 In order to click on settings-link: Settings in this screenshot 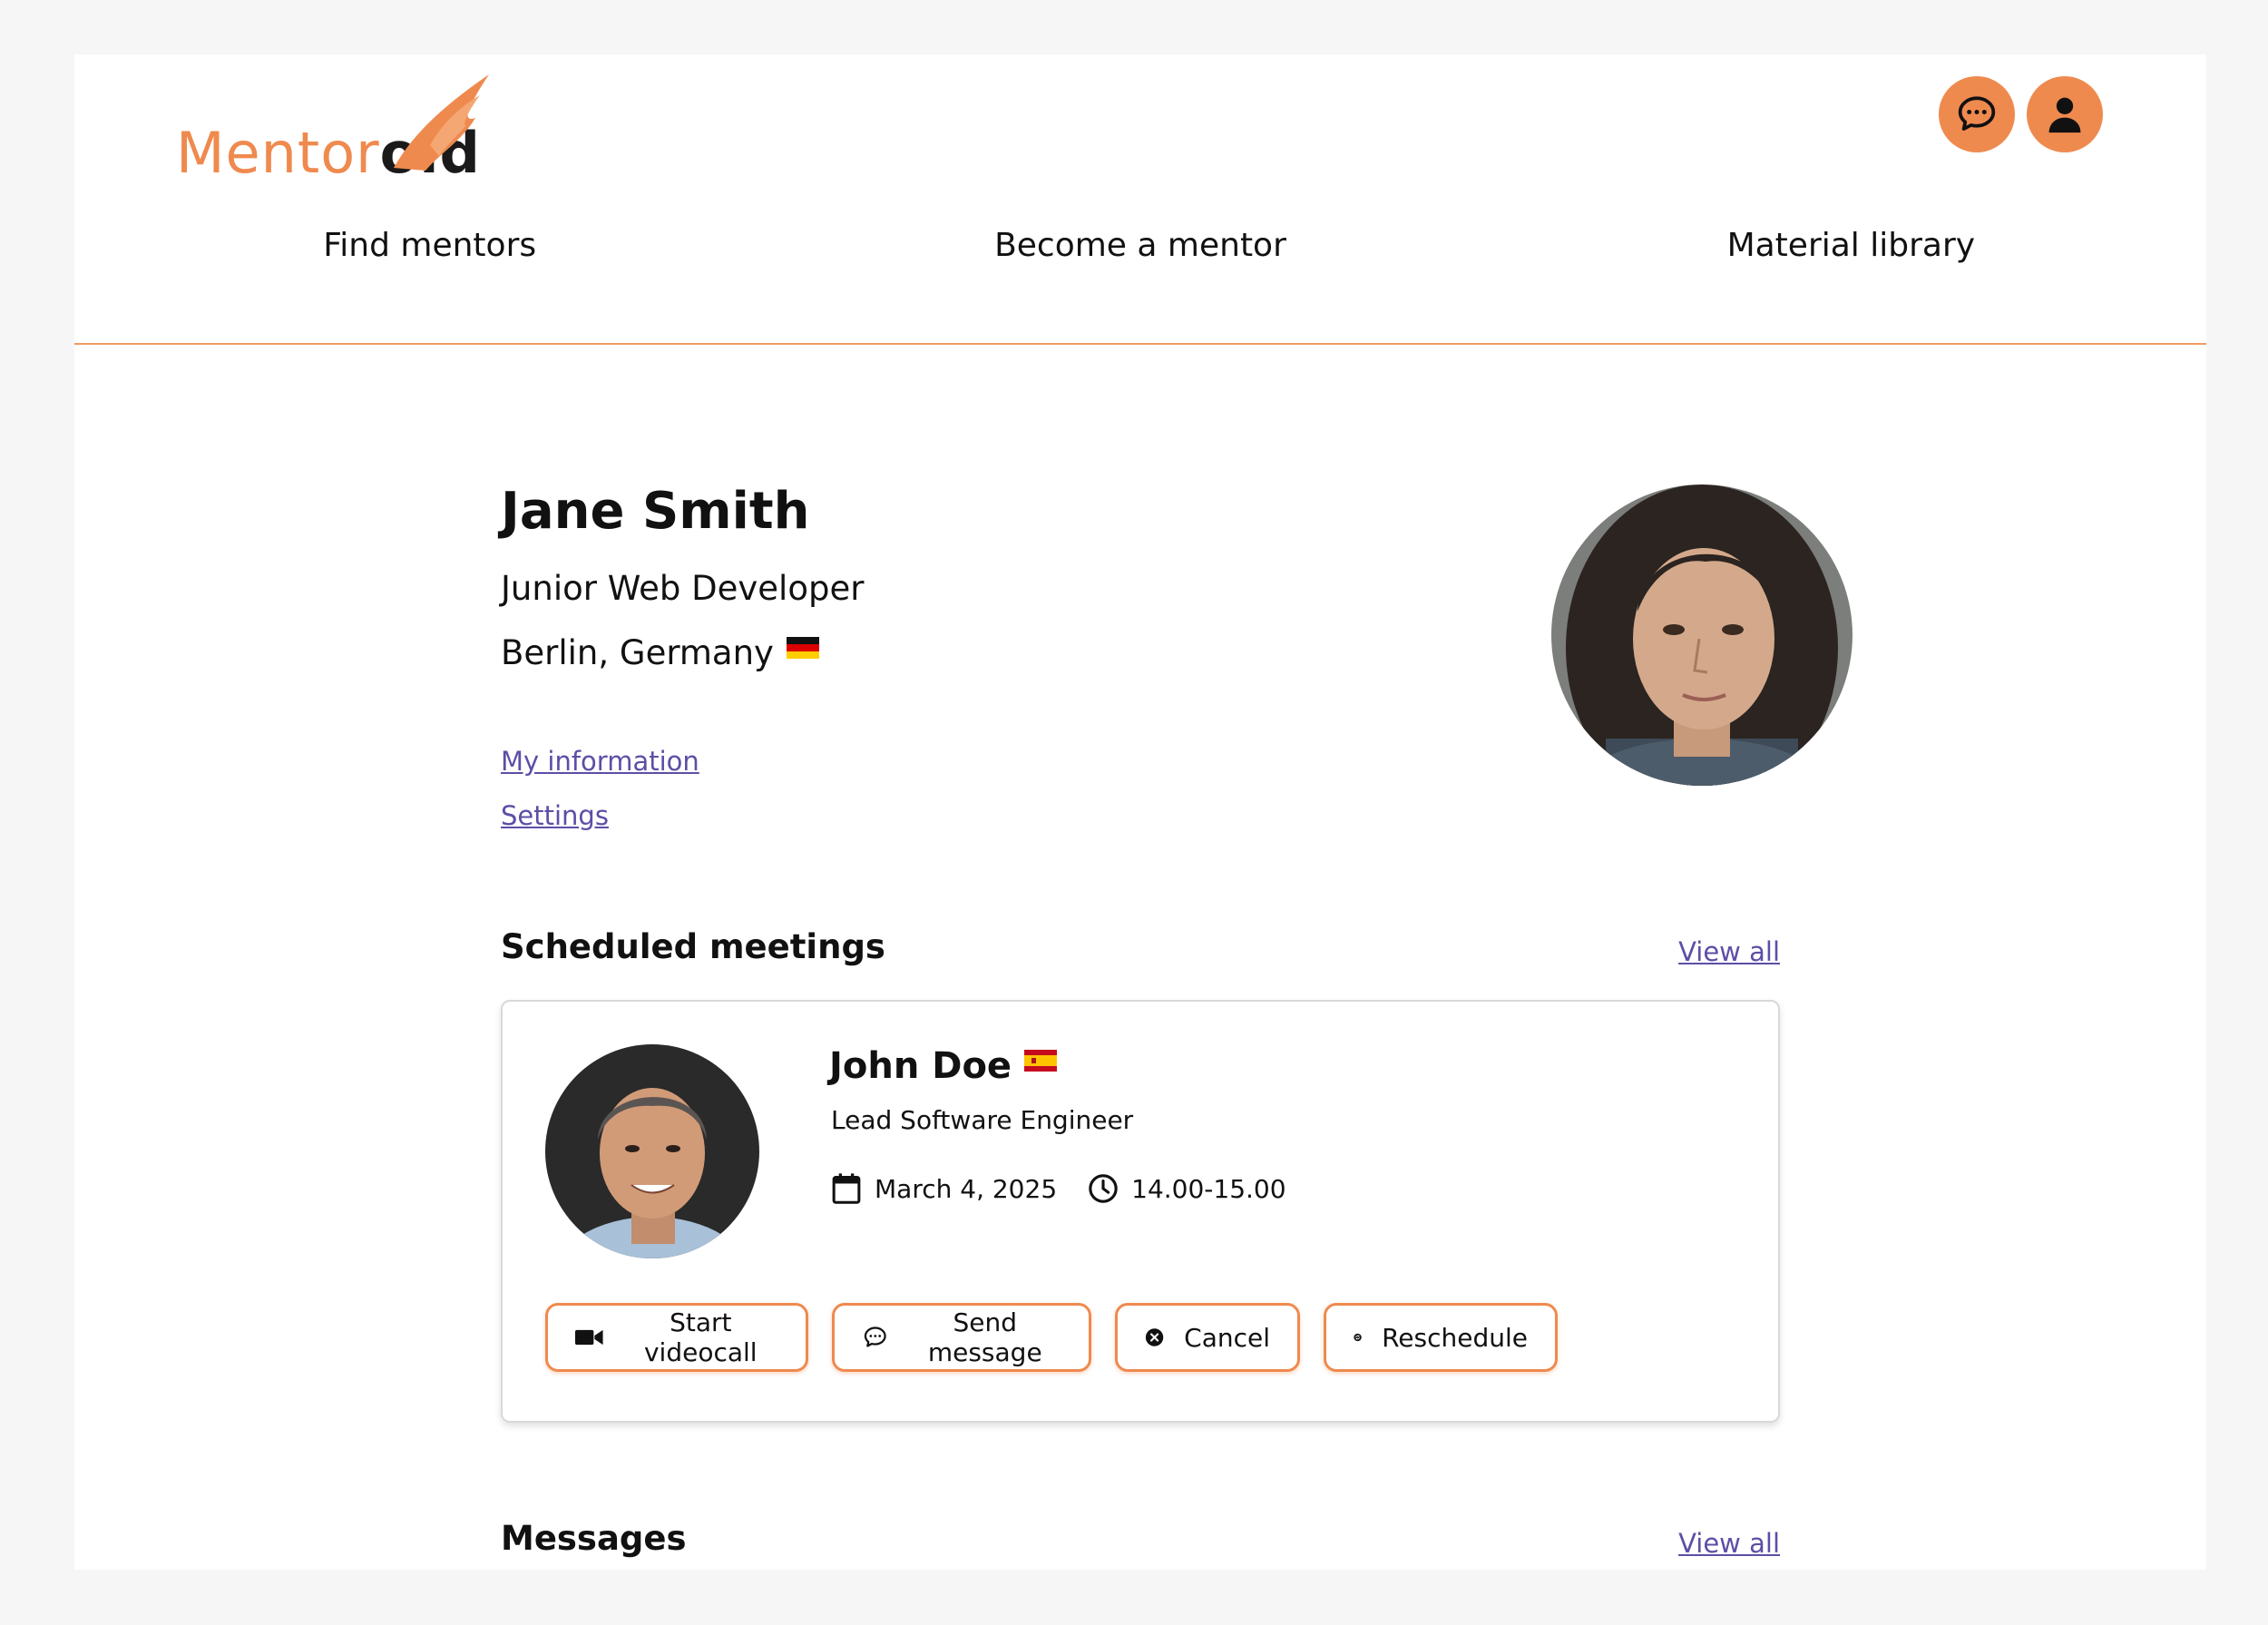, I will do `click(555, 815)`.